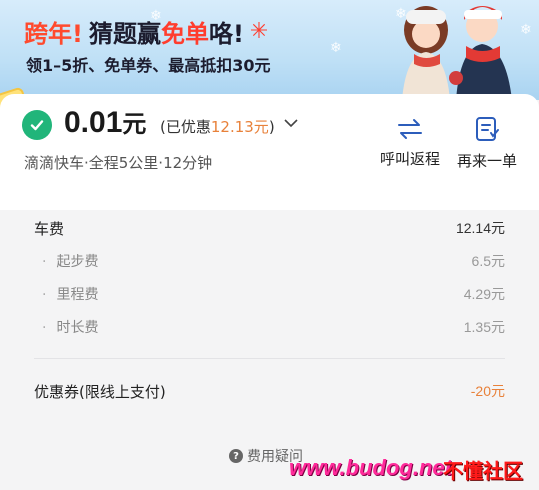  Describe the element at coordinates (269, 391) in the screenshot. I see `coupon-row: 优惠券(限线上支付) -20元` at that location.